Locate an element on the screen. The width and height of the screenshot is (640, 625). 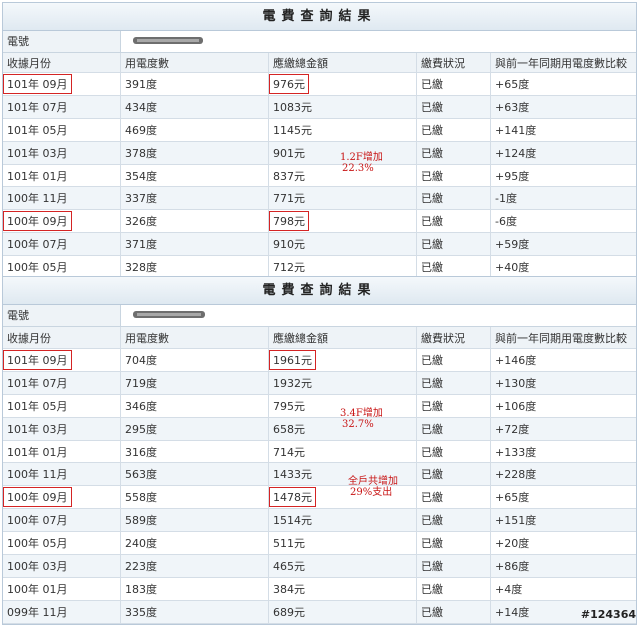
cell-text: 328度 is located at coordinates (141, 268).